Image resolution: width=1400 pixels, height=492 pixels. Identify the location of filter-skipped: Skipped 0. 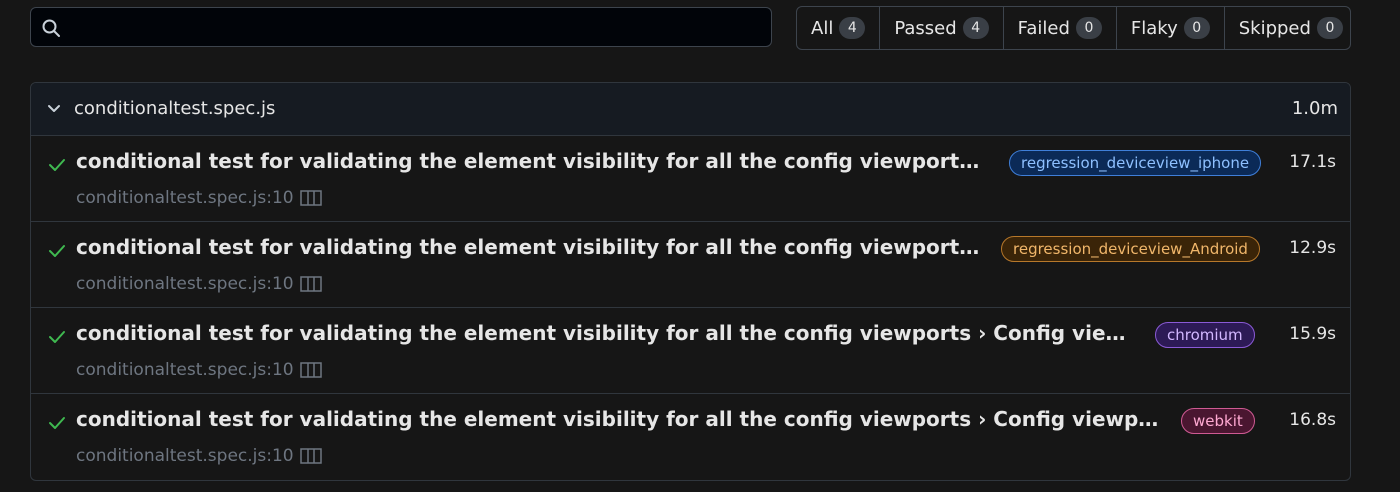
(1287, 28).